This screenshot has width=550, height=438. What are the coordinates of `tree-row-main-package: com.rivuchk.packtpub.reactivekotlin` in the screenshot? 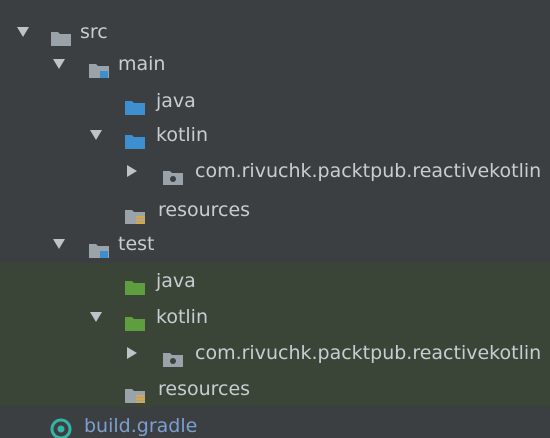 It's located at (275, 171).